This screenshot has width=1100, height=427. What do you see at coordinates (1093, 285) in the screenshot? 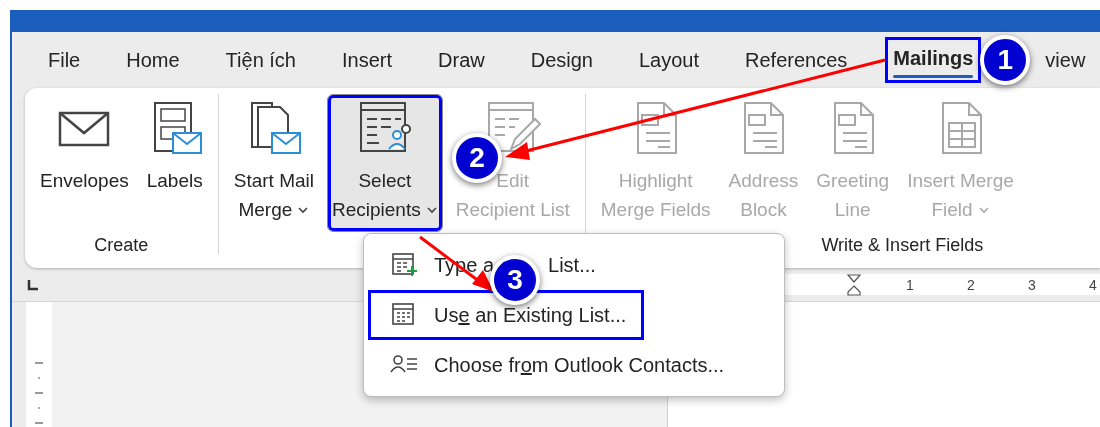
I see `ruler-number: 4` at bounding box center [1093, 285].